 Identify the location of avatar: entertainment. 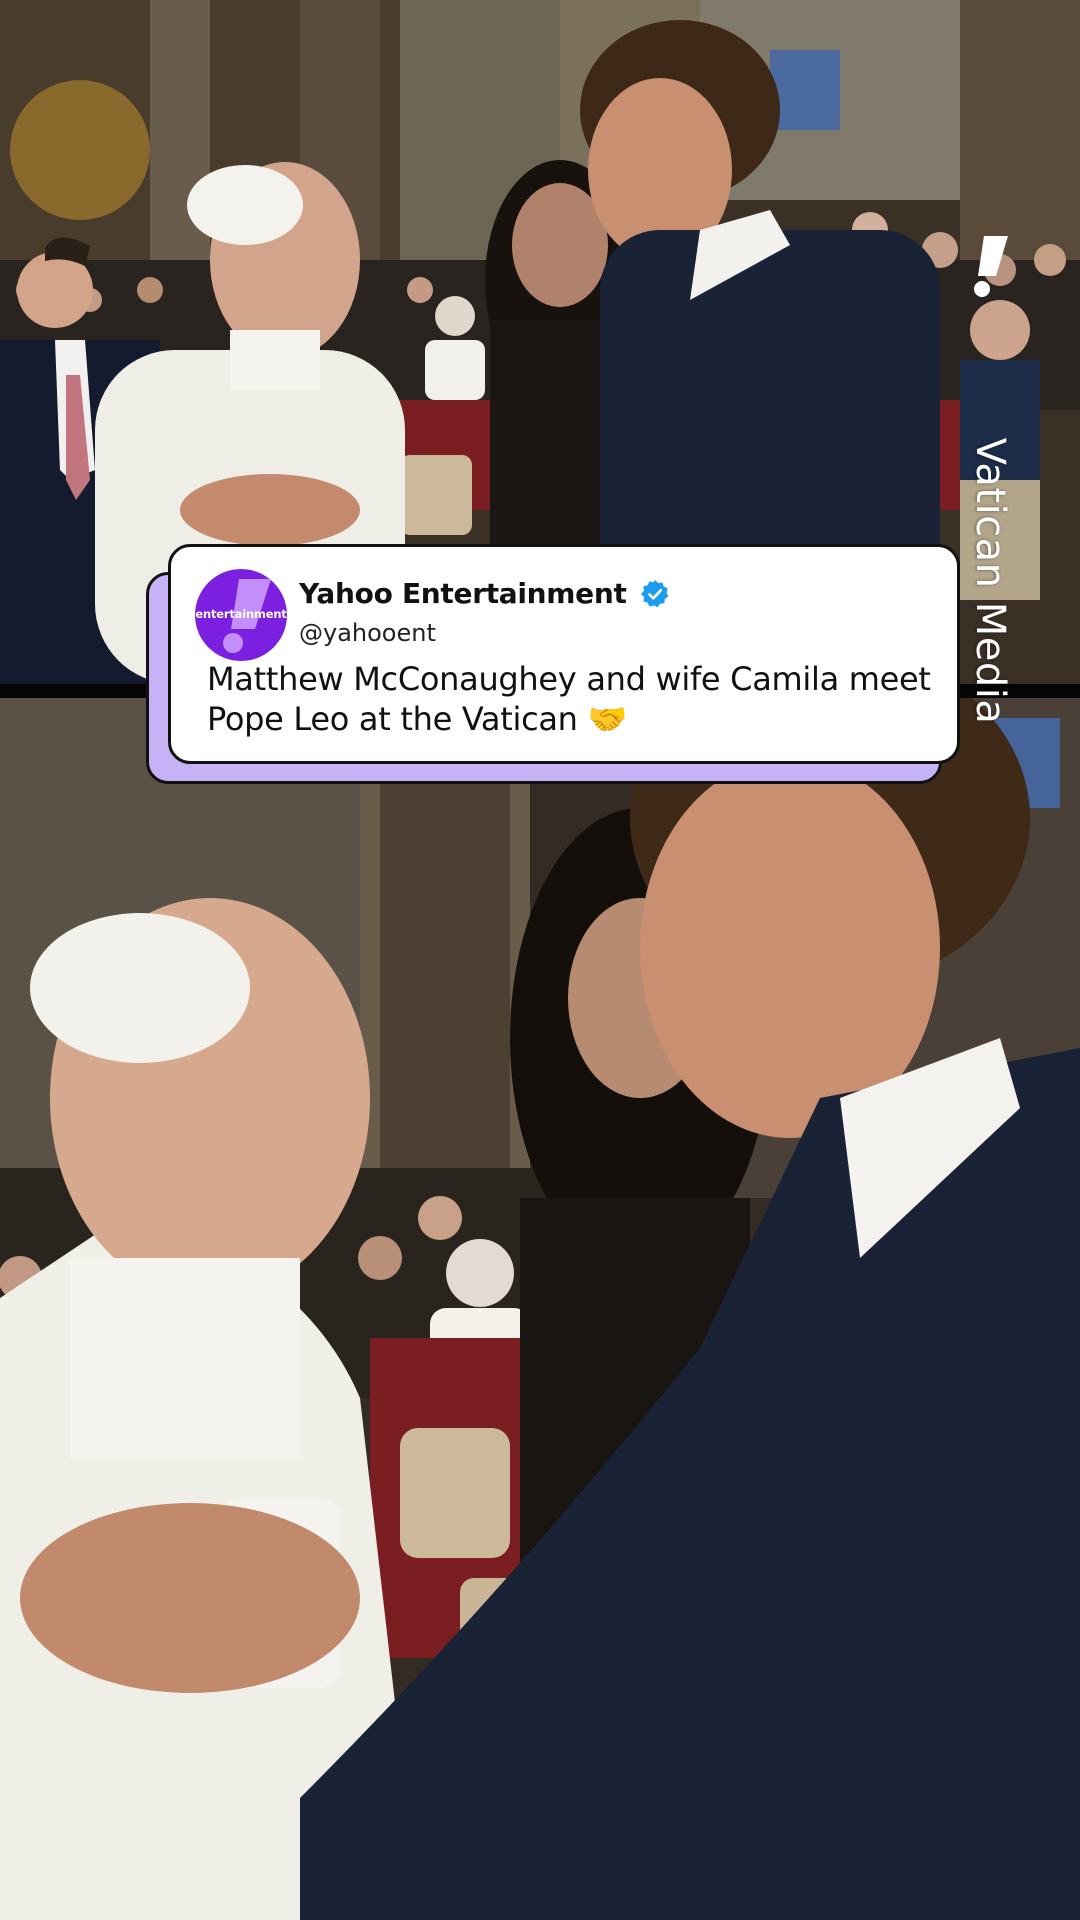
(241, 615).